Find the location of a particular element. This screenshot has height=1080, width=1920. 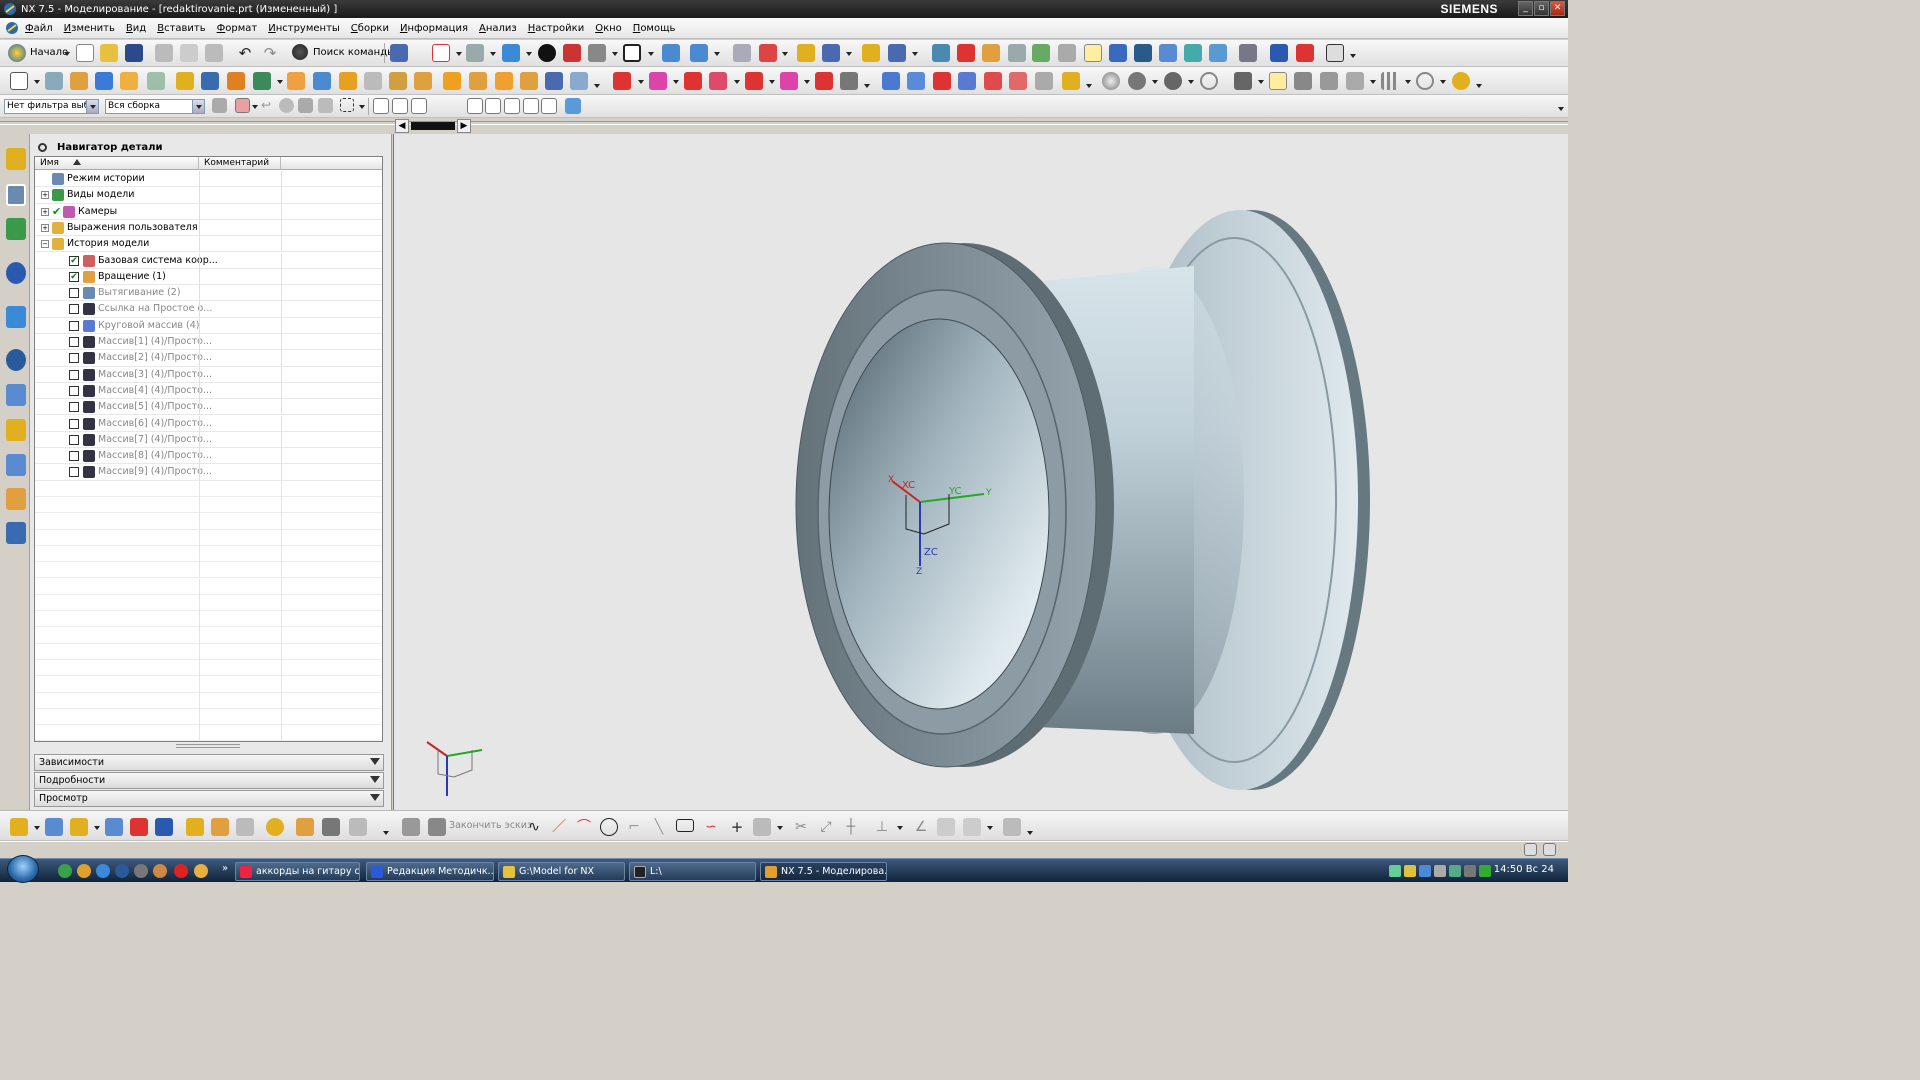

color-icon is located at coordinates (1143, 53).